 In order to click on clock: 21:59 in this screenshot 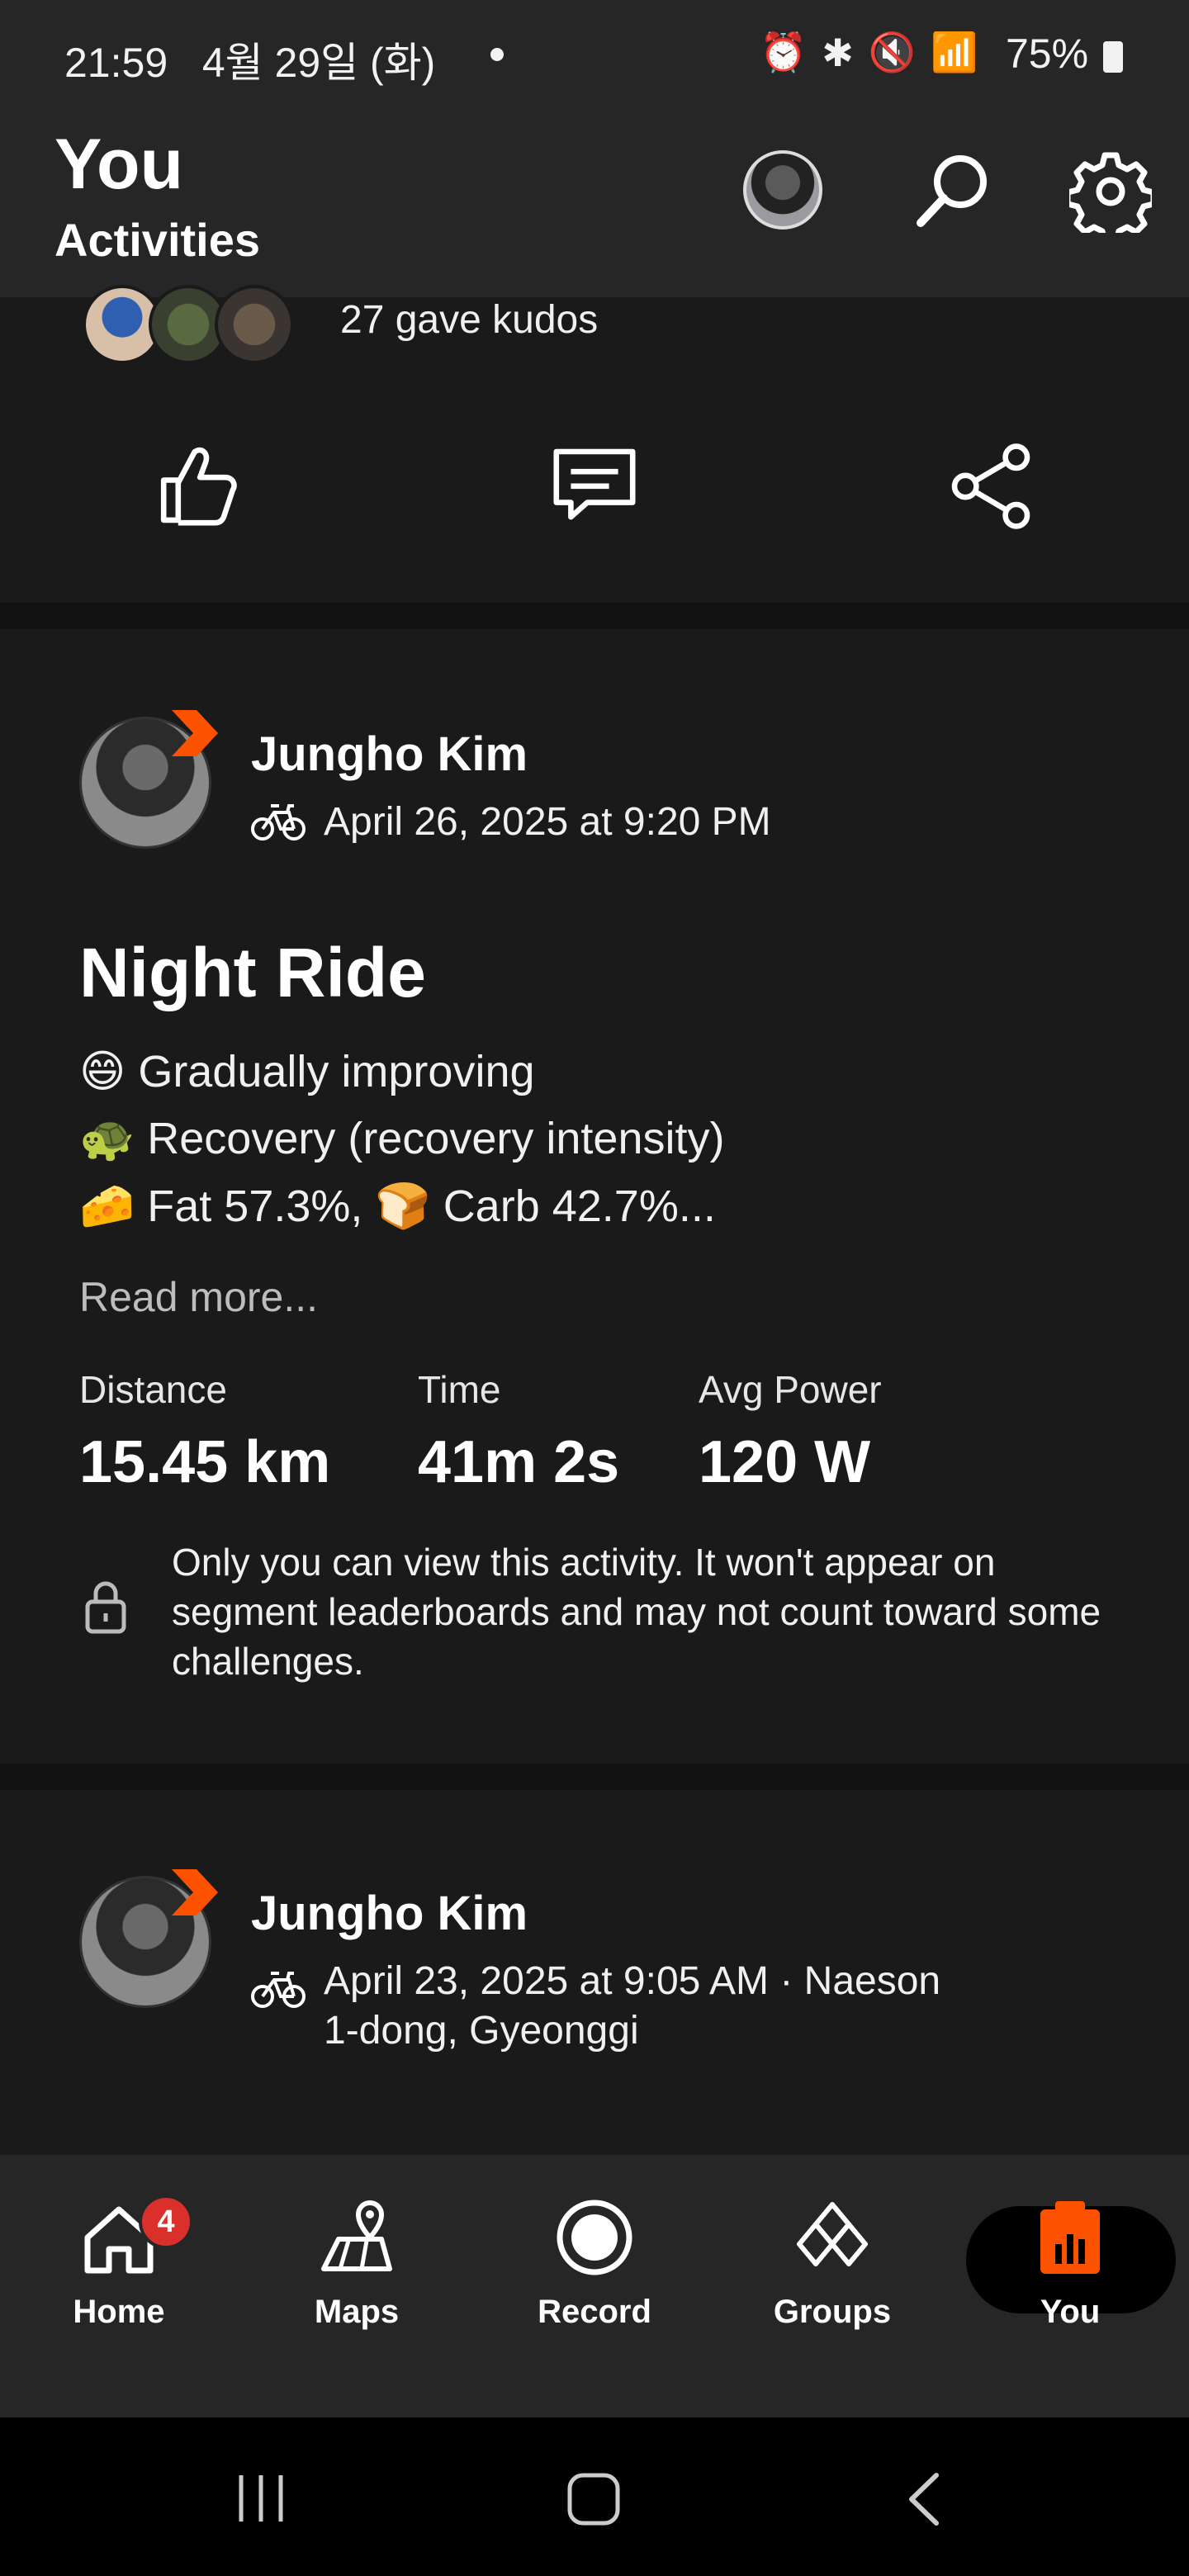, I will do `click(116, 63)`.